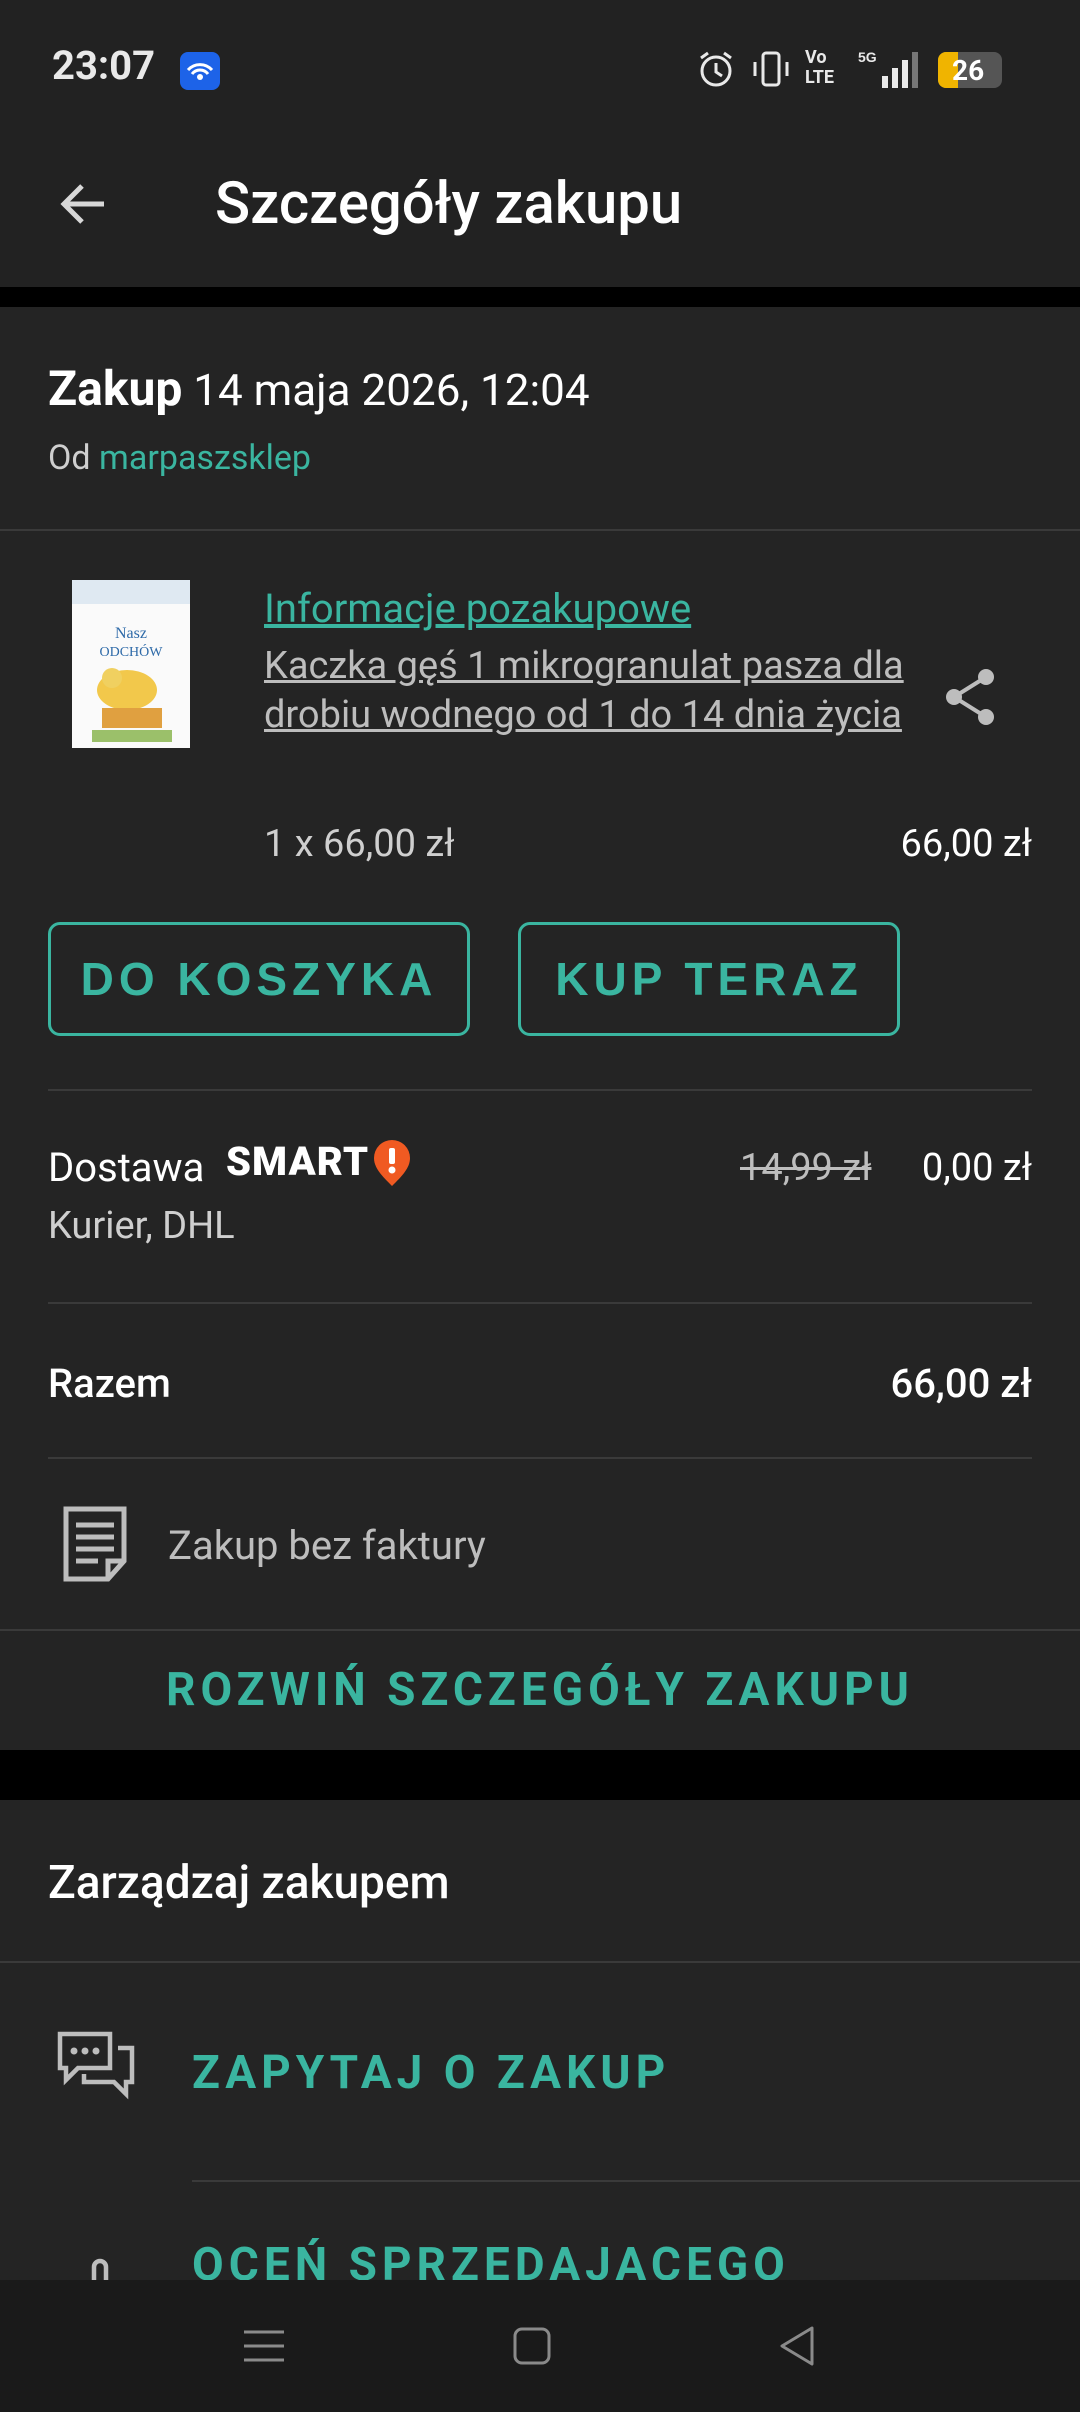  I want to click on seller-line: Od marpaszsklep, so click(179, 458).